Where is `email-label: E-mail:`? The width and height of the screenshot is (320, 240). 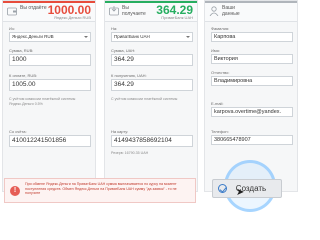
email-label: E-mail: is located at coordinates (217, 103).